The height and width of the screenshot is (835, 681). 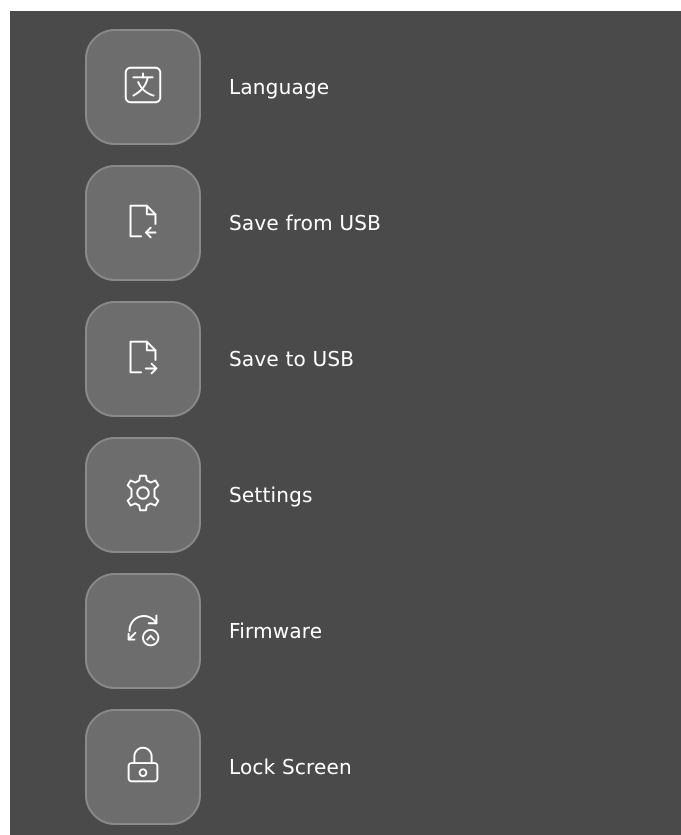 I want to click on file-import-icon, so click(x=143, y=223).